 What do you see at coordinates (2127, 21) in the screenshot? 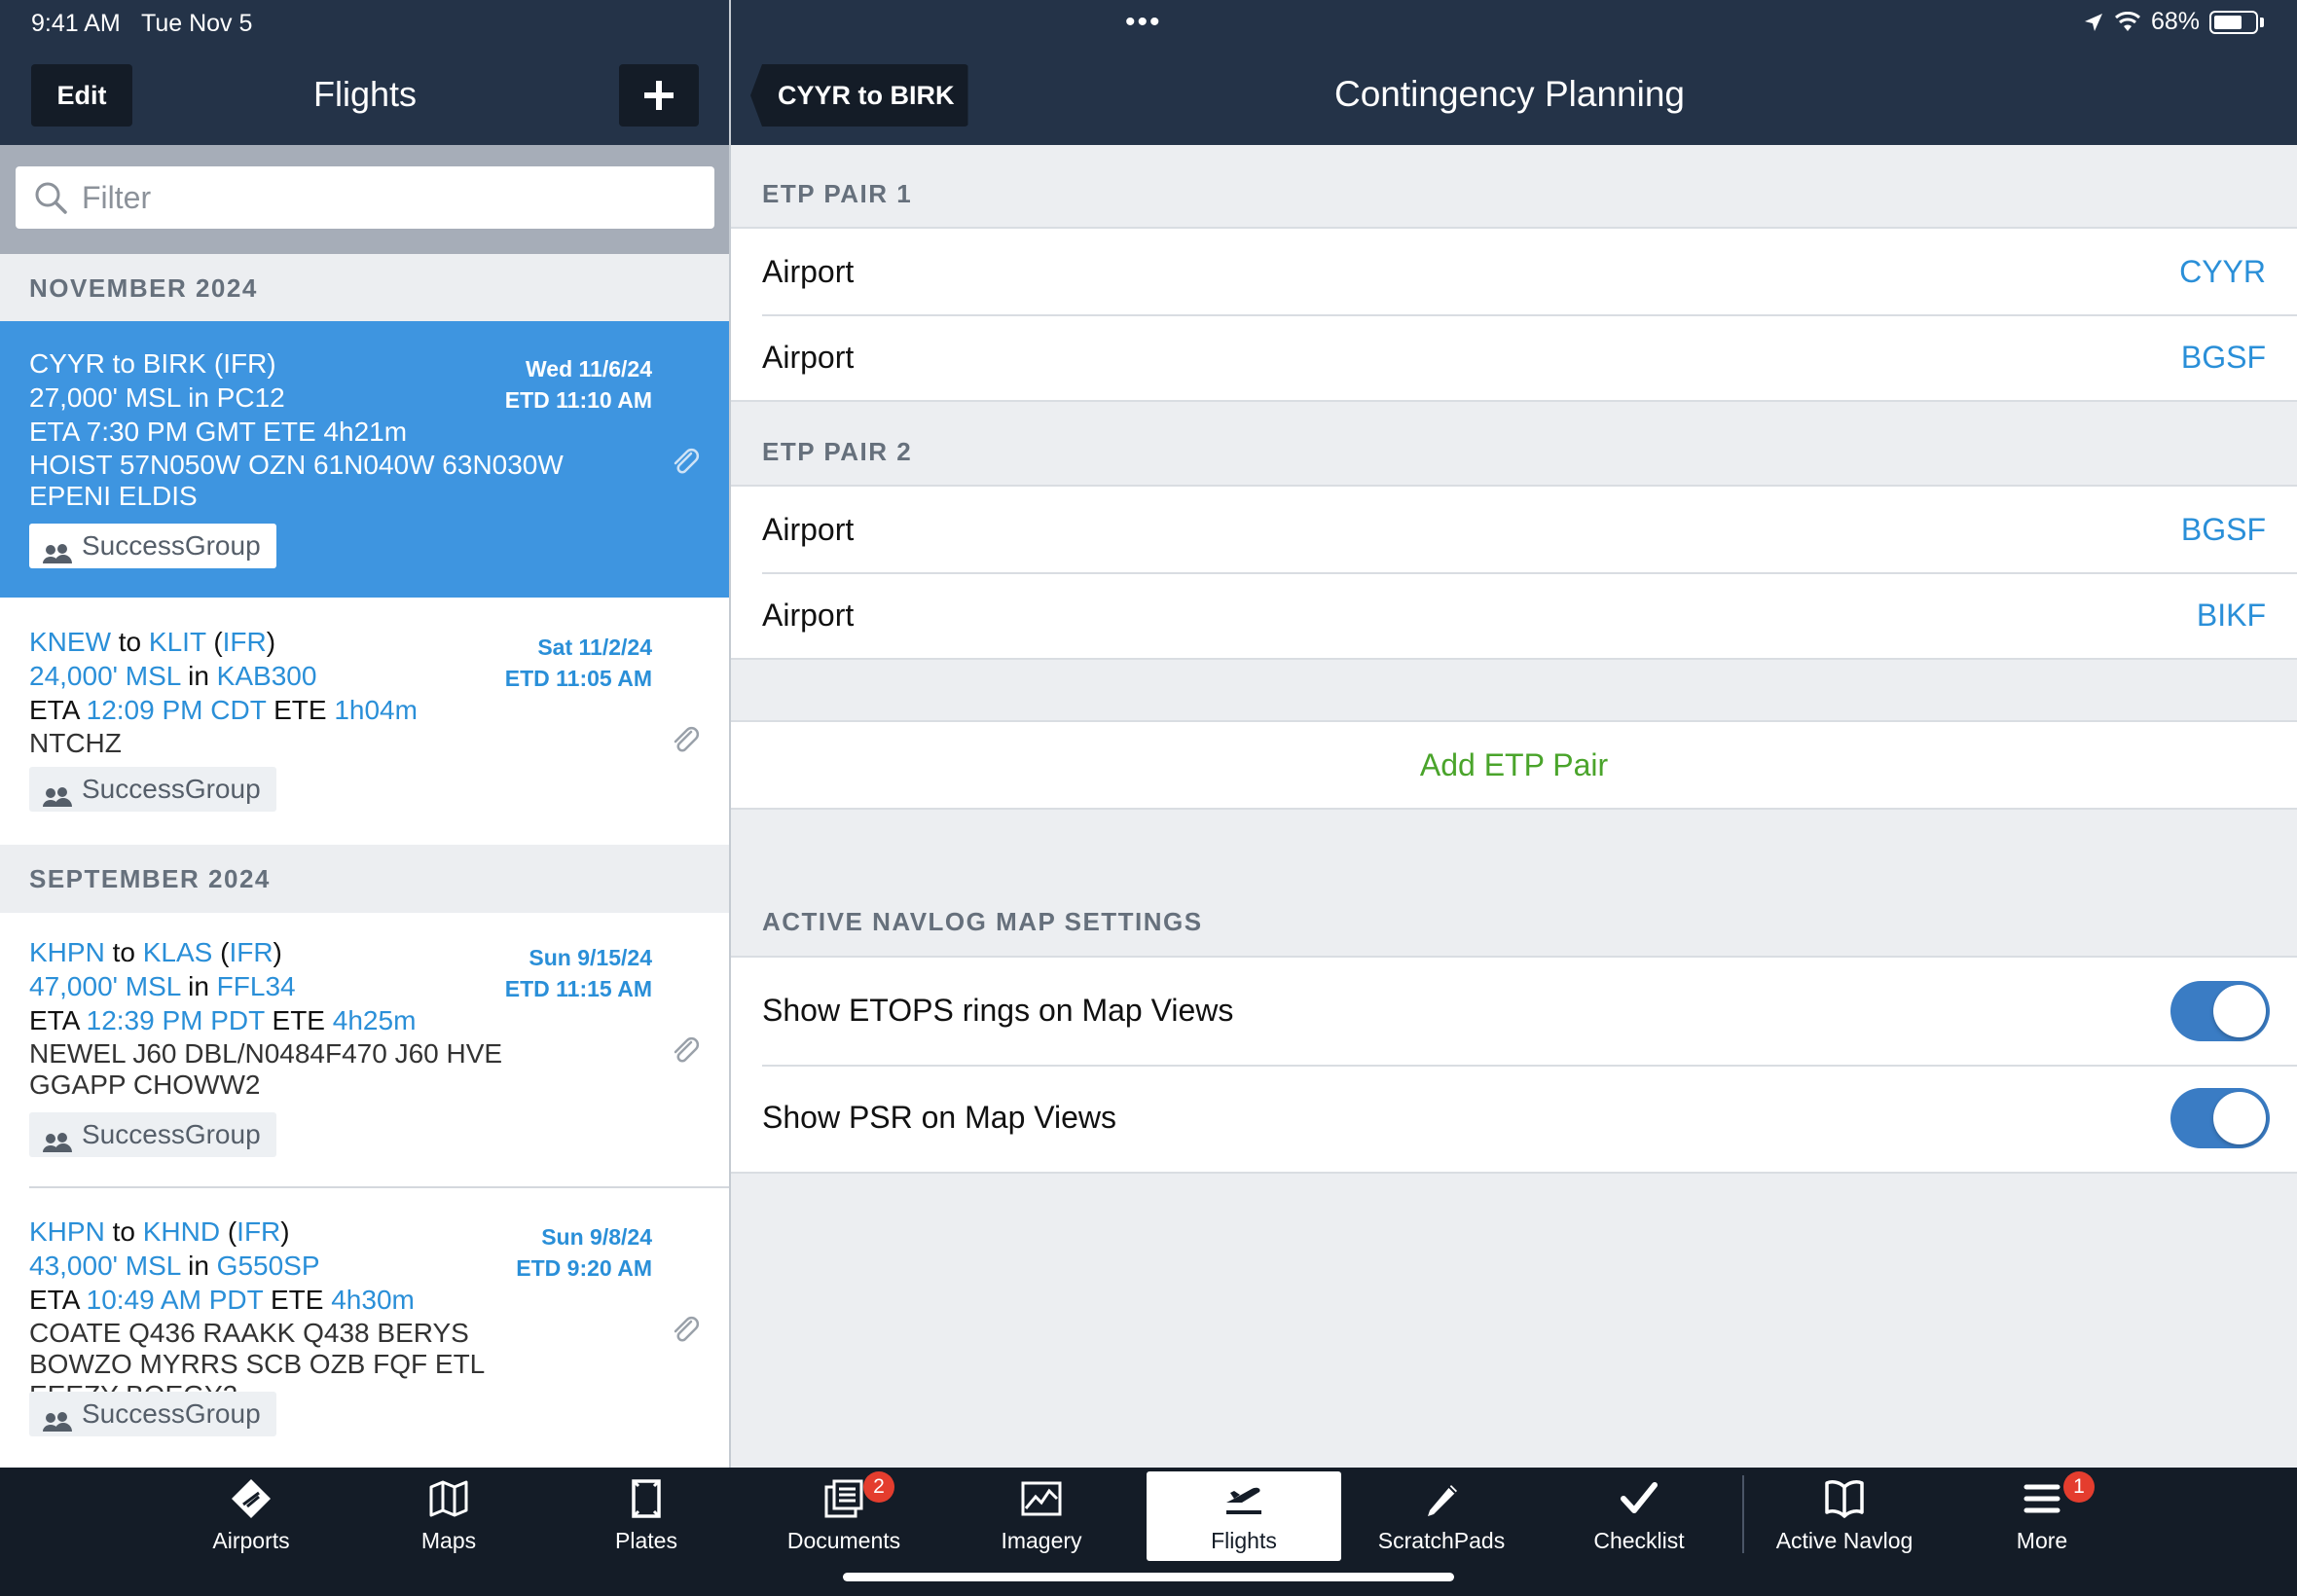
I see `wifi-icon` at bounding box center [2127, 21].